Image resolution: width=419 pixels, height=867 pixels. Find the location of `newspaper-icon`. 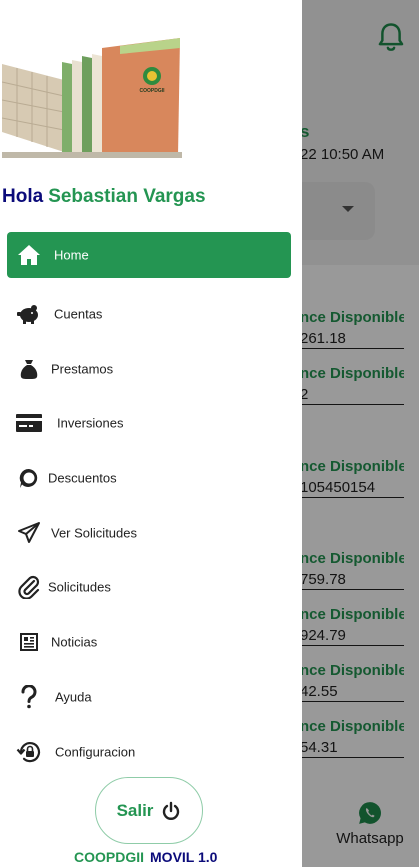

newspaper-icon is located at coordinates (29, 642).